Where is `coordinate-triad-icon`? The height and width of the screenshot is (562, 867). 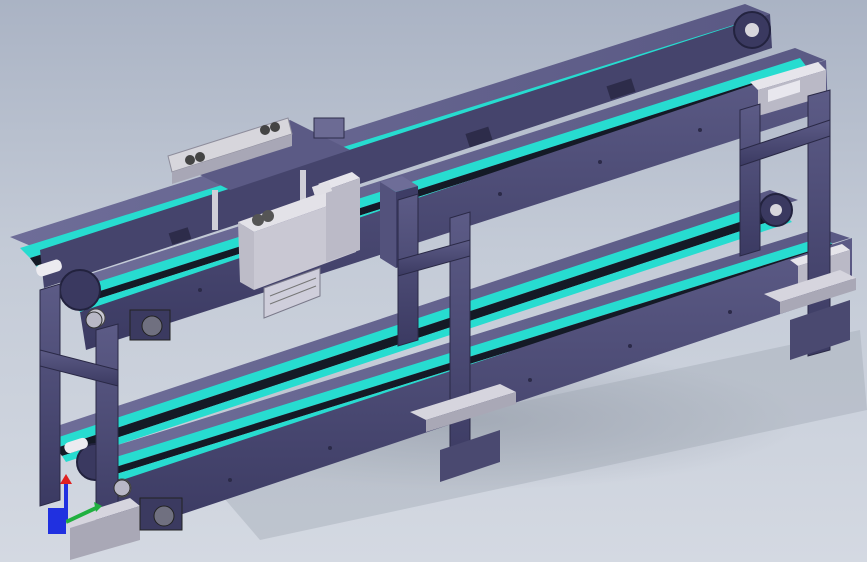
coordinate-triad-icon is located at coordinates (75, 504).